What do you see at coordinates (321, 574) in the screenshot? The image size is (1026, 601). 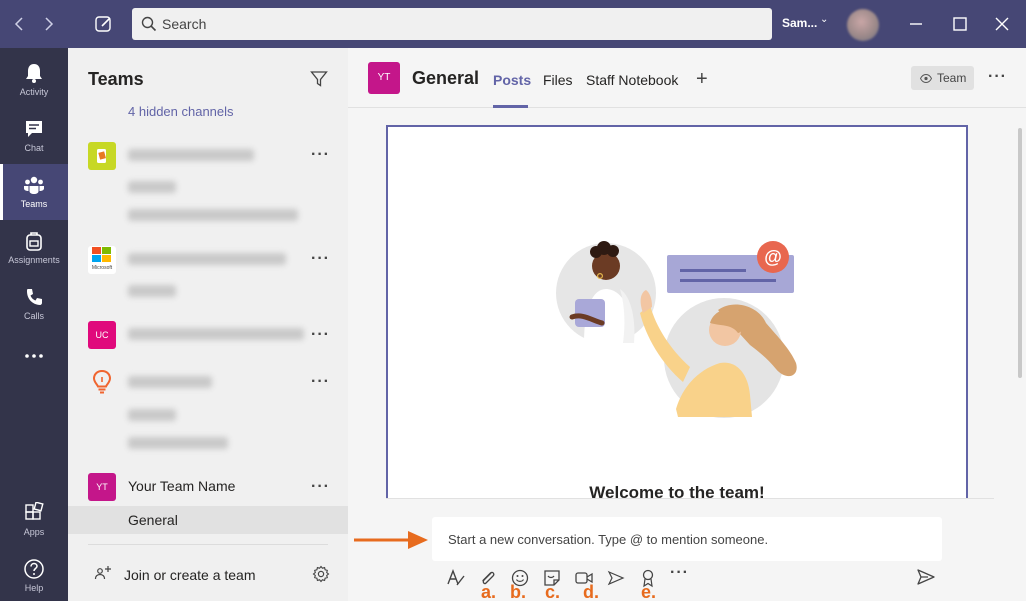 I see `gear-icon` at bounding box center [321, 574].